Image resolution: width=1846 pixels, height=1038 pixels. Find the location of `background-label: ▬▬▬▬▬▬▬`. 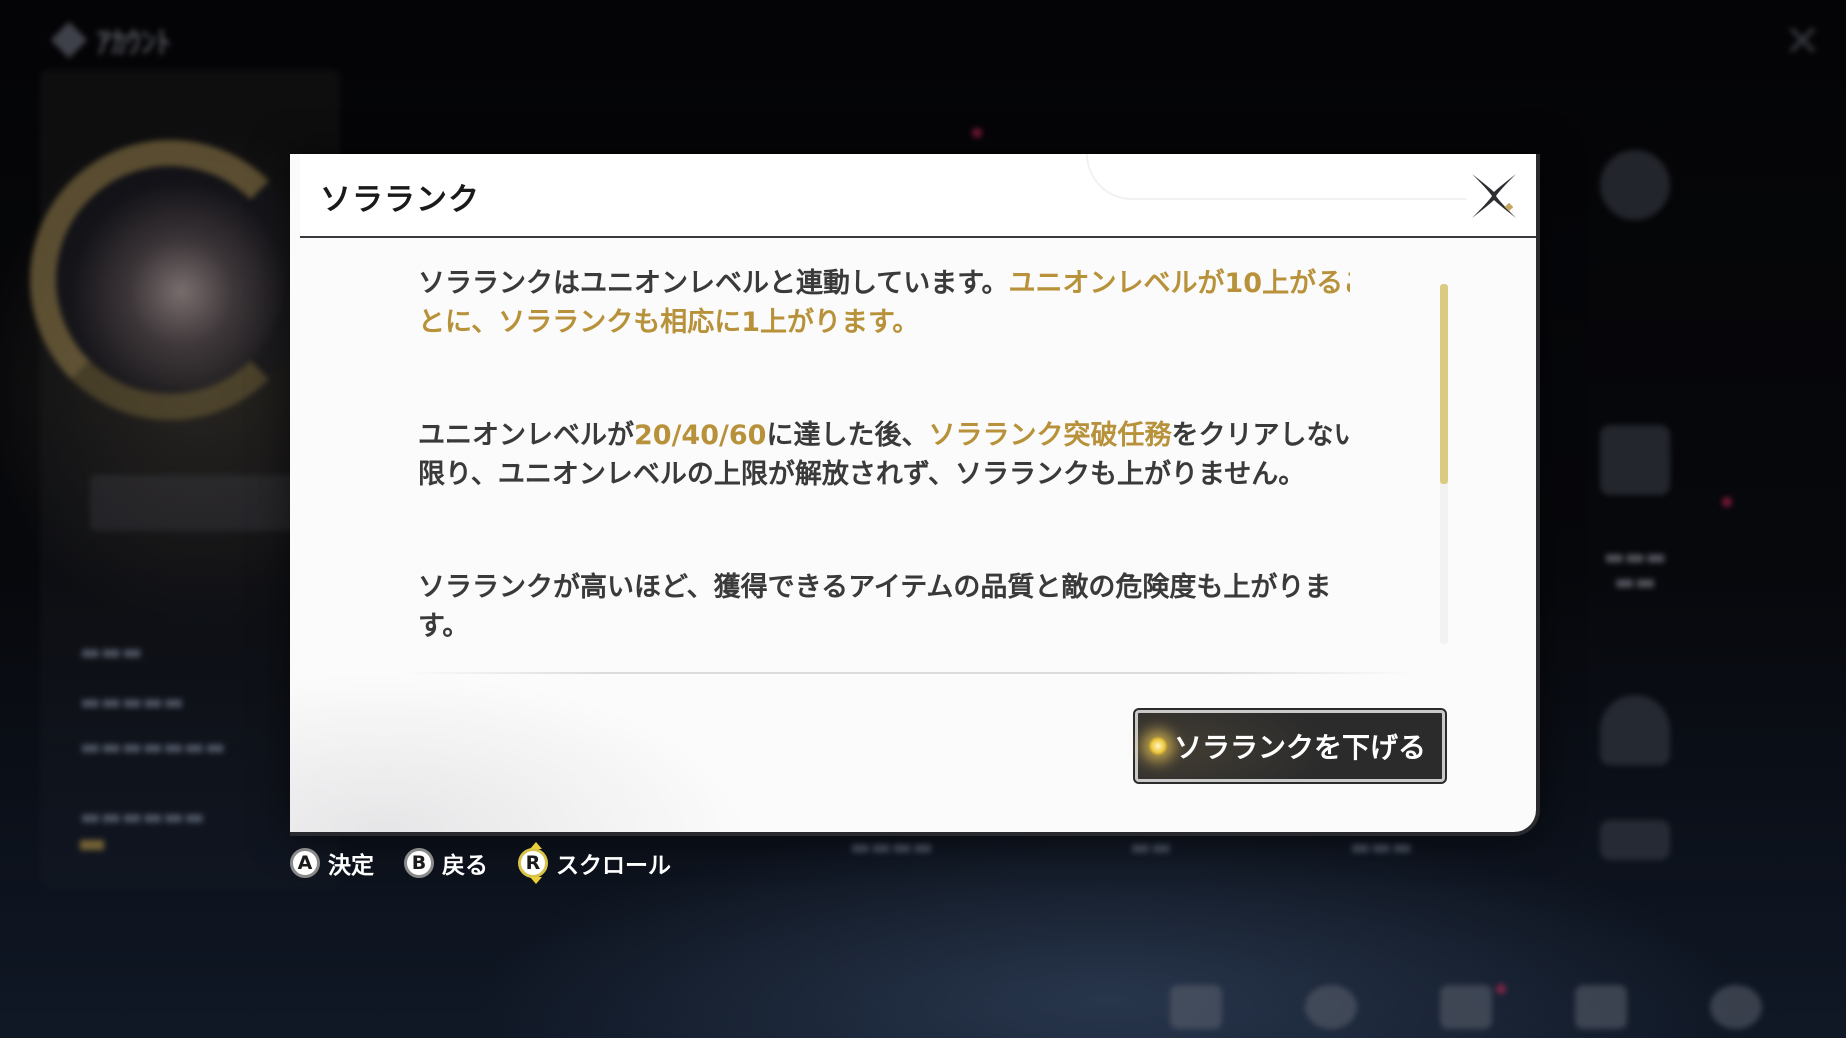

background-label: ▬▬▬▬▬▬▬ is located at coordinates (153, 747).